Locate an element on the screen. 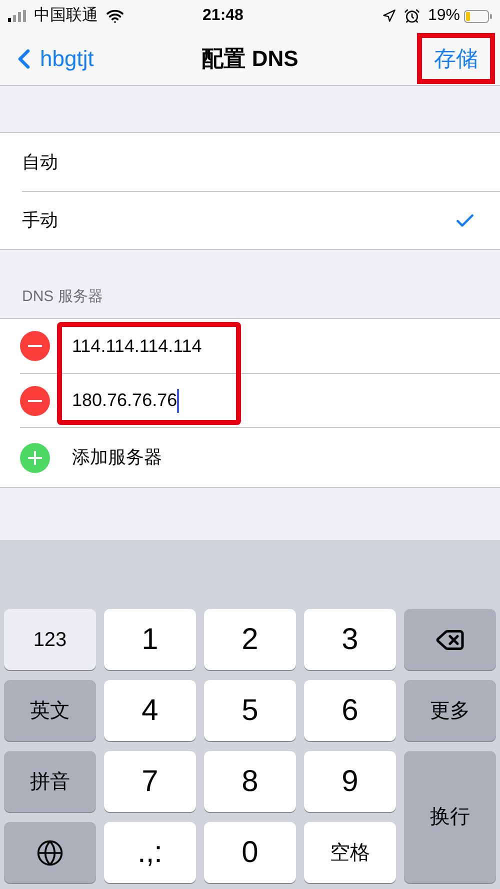  alarm-icon is located at coordinates (412, 16).